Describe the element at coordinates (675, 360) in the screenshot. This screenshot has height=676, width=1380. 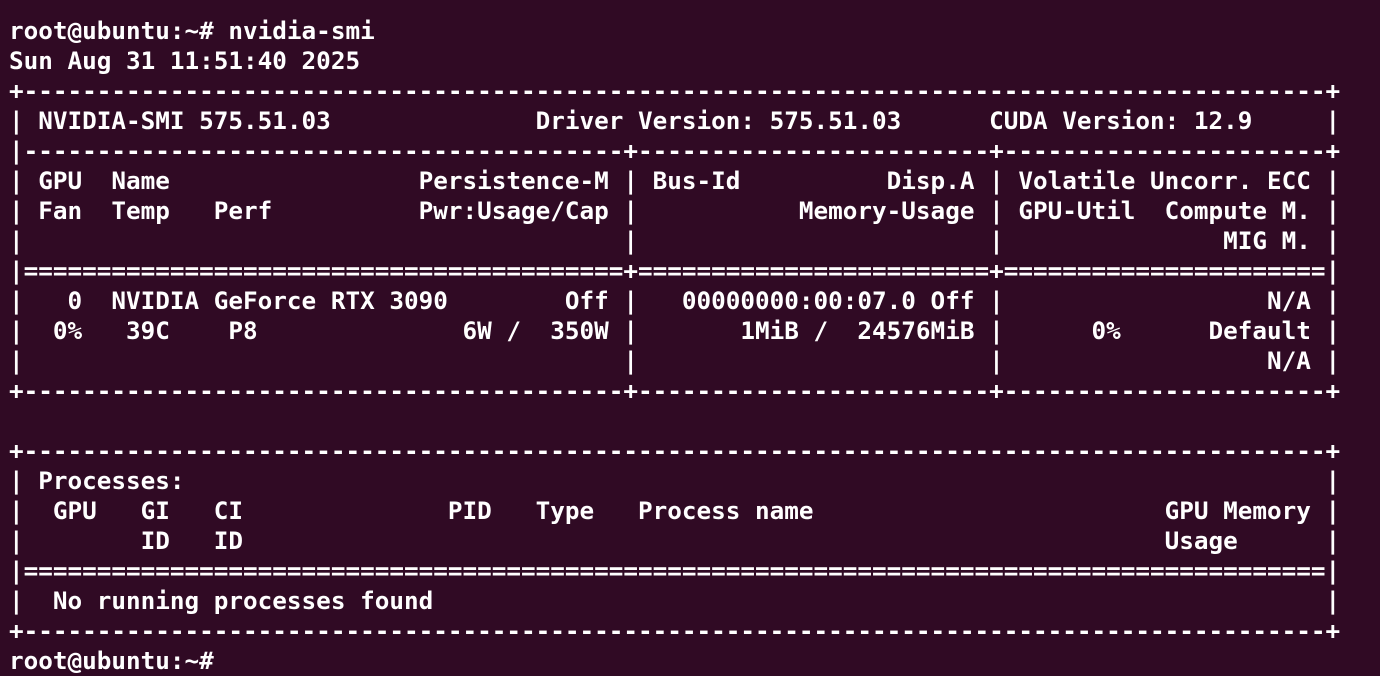
I see `gpu-row-3: | | | N/A |` at that location.